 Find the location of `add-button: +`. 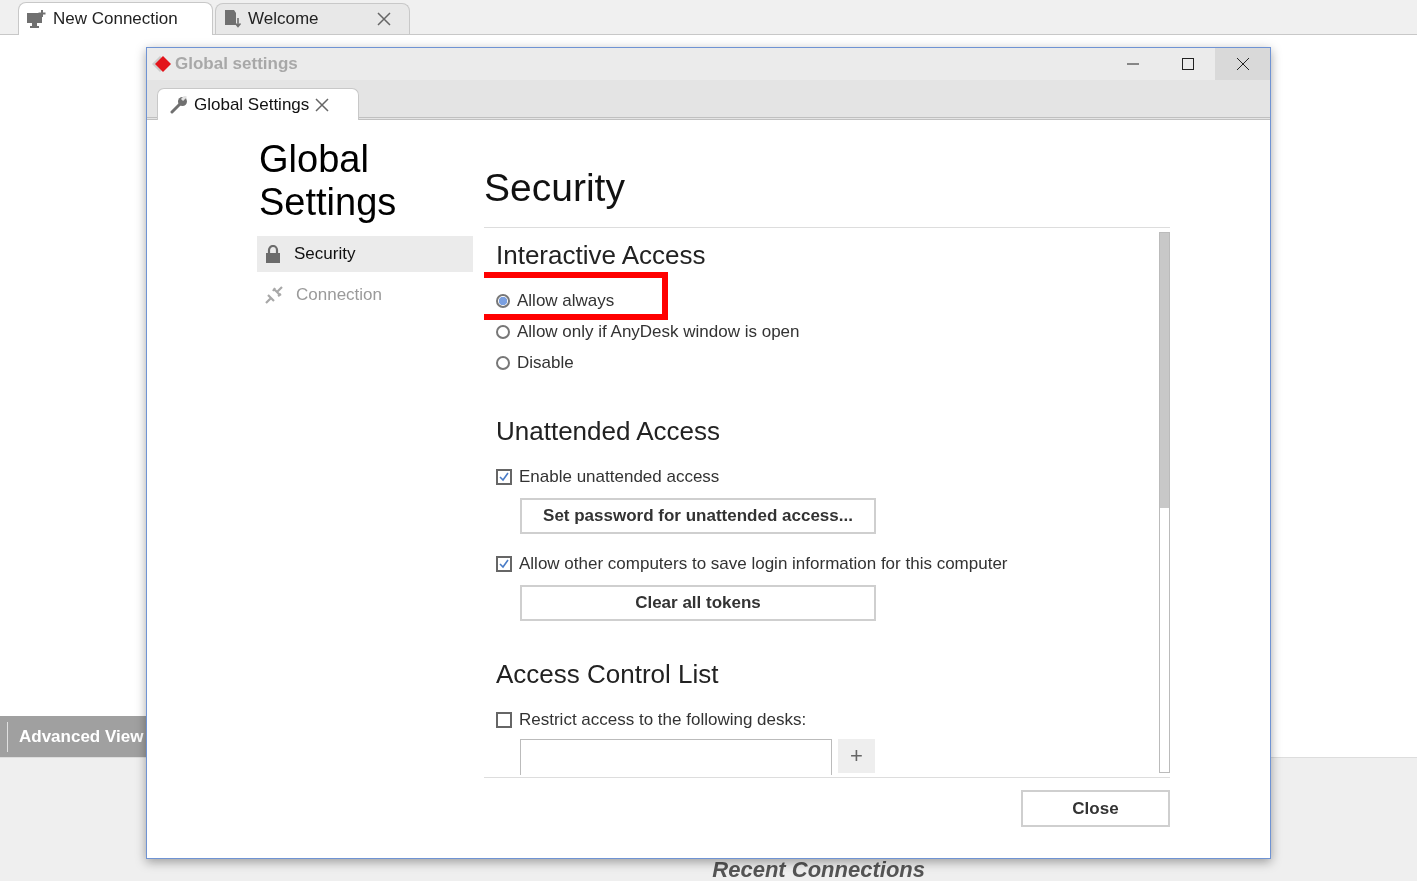

add-button: + is located at coordinates (856, 756).